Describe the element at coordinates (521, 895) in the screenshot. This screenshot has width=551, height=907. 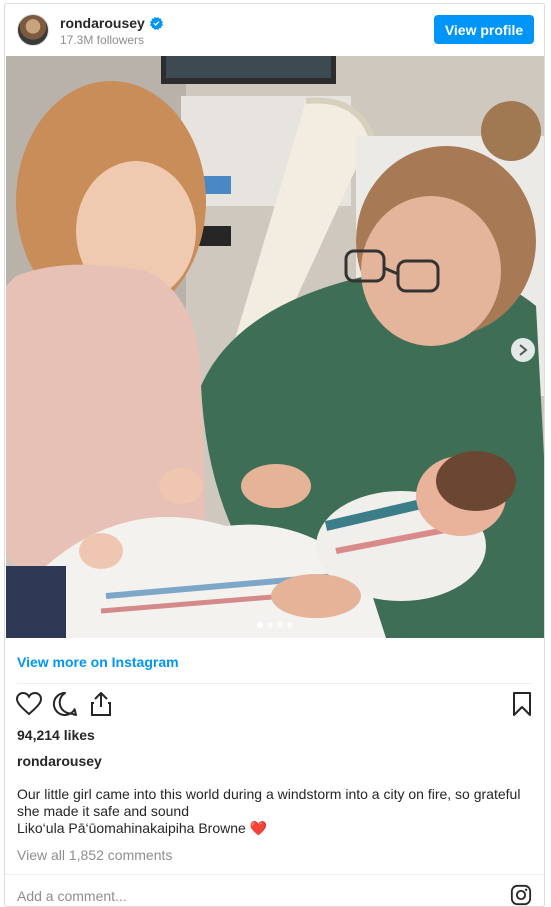
I see `instagram-logo-icon` at that location.